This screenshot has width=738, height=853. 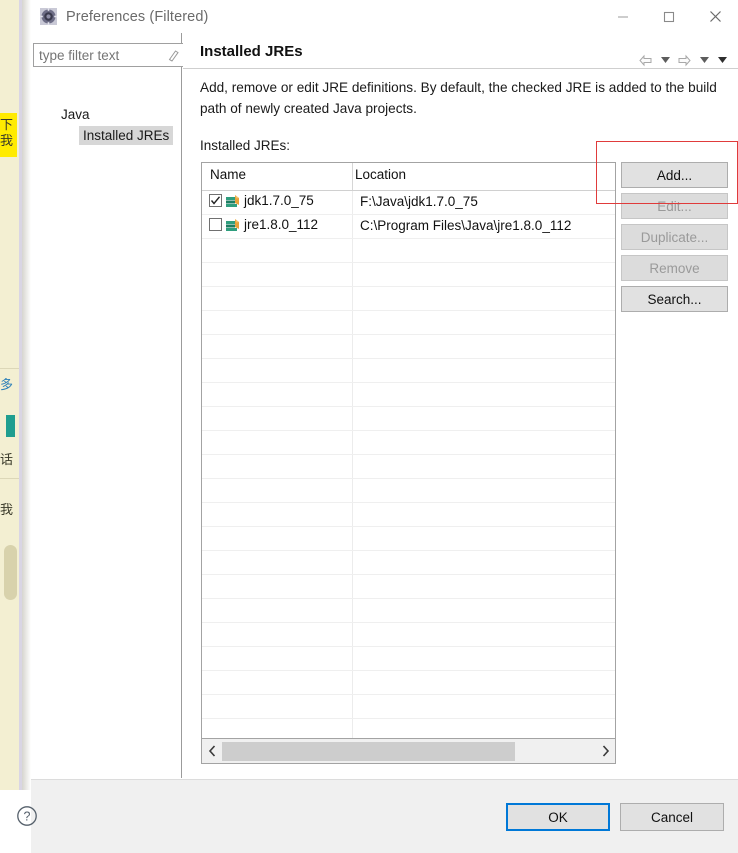 What do you see at coordinates (384, 16) in the screenshot?
I see `title-bar: Preferences (Filtered)` at bounding box center [384, 16].